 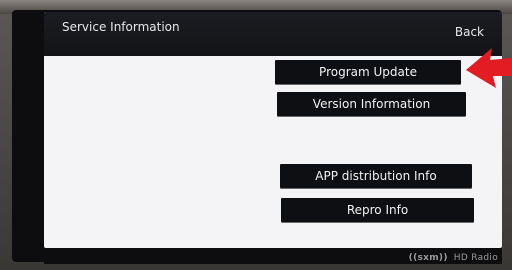 What do you see at coordinates (368, 72) in the screenshot?
I see `program-update-button: Program Update` at bounding box center [368, 72].